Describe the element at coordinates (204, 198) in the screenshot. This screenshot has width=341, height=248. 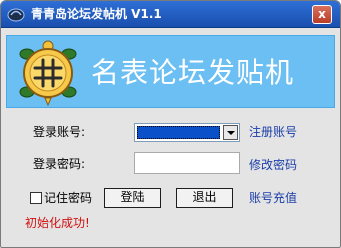
I see `exit-button: 退出` at that location.